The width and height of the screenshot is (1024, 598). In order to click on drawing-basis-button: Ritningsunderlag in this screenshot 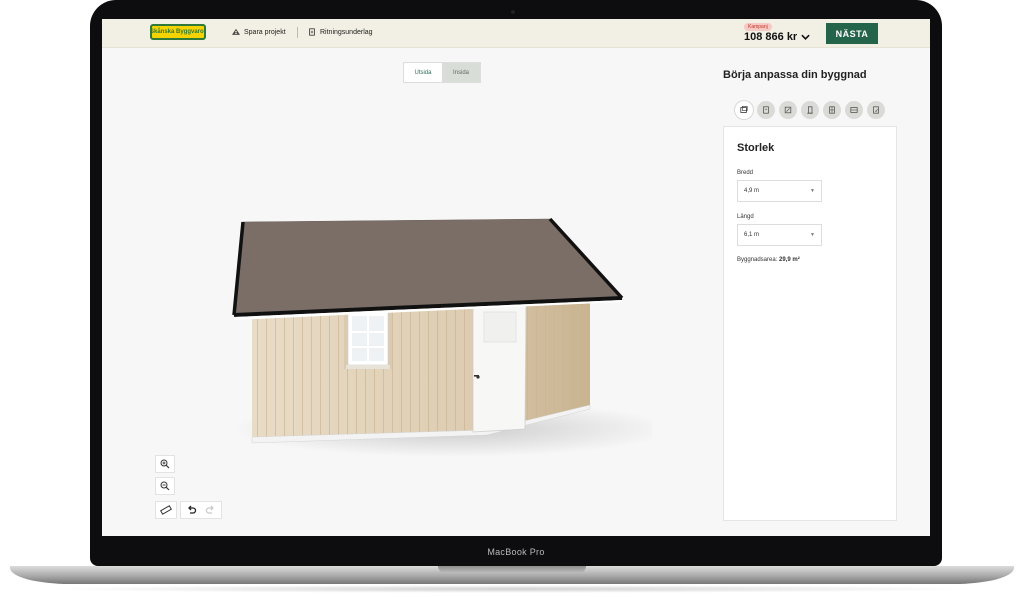, I will do `click(340, 32)`.